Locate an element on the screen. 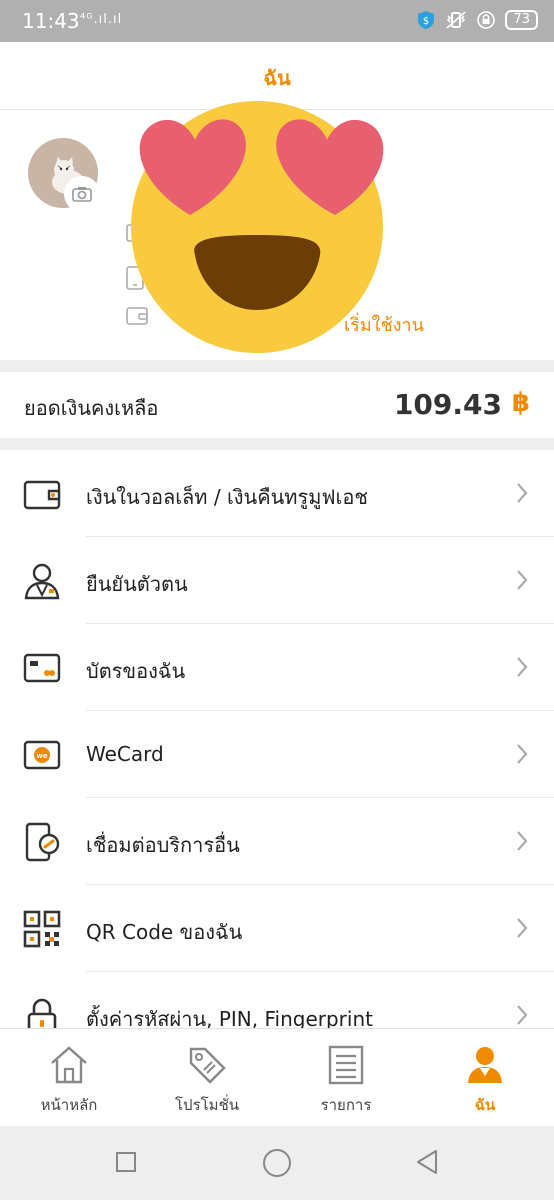  menu-item-wecard: we WeCard is located at coordinates (277, 754).